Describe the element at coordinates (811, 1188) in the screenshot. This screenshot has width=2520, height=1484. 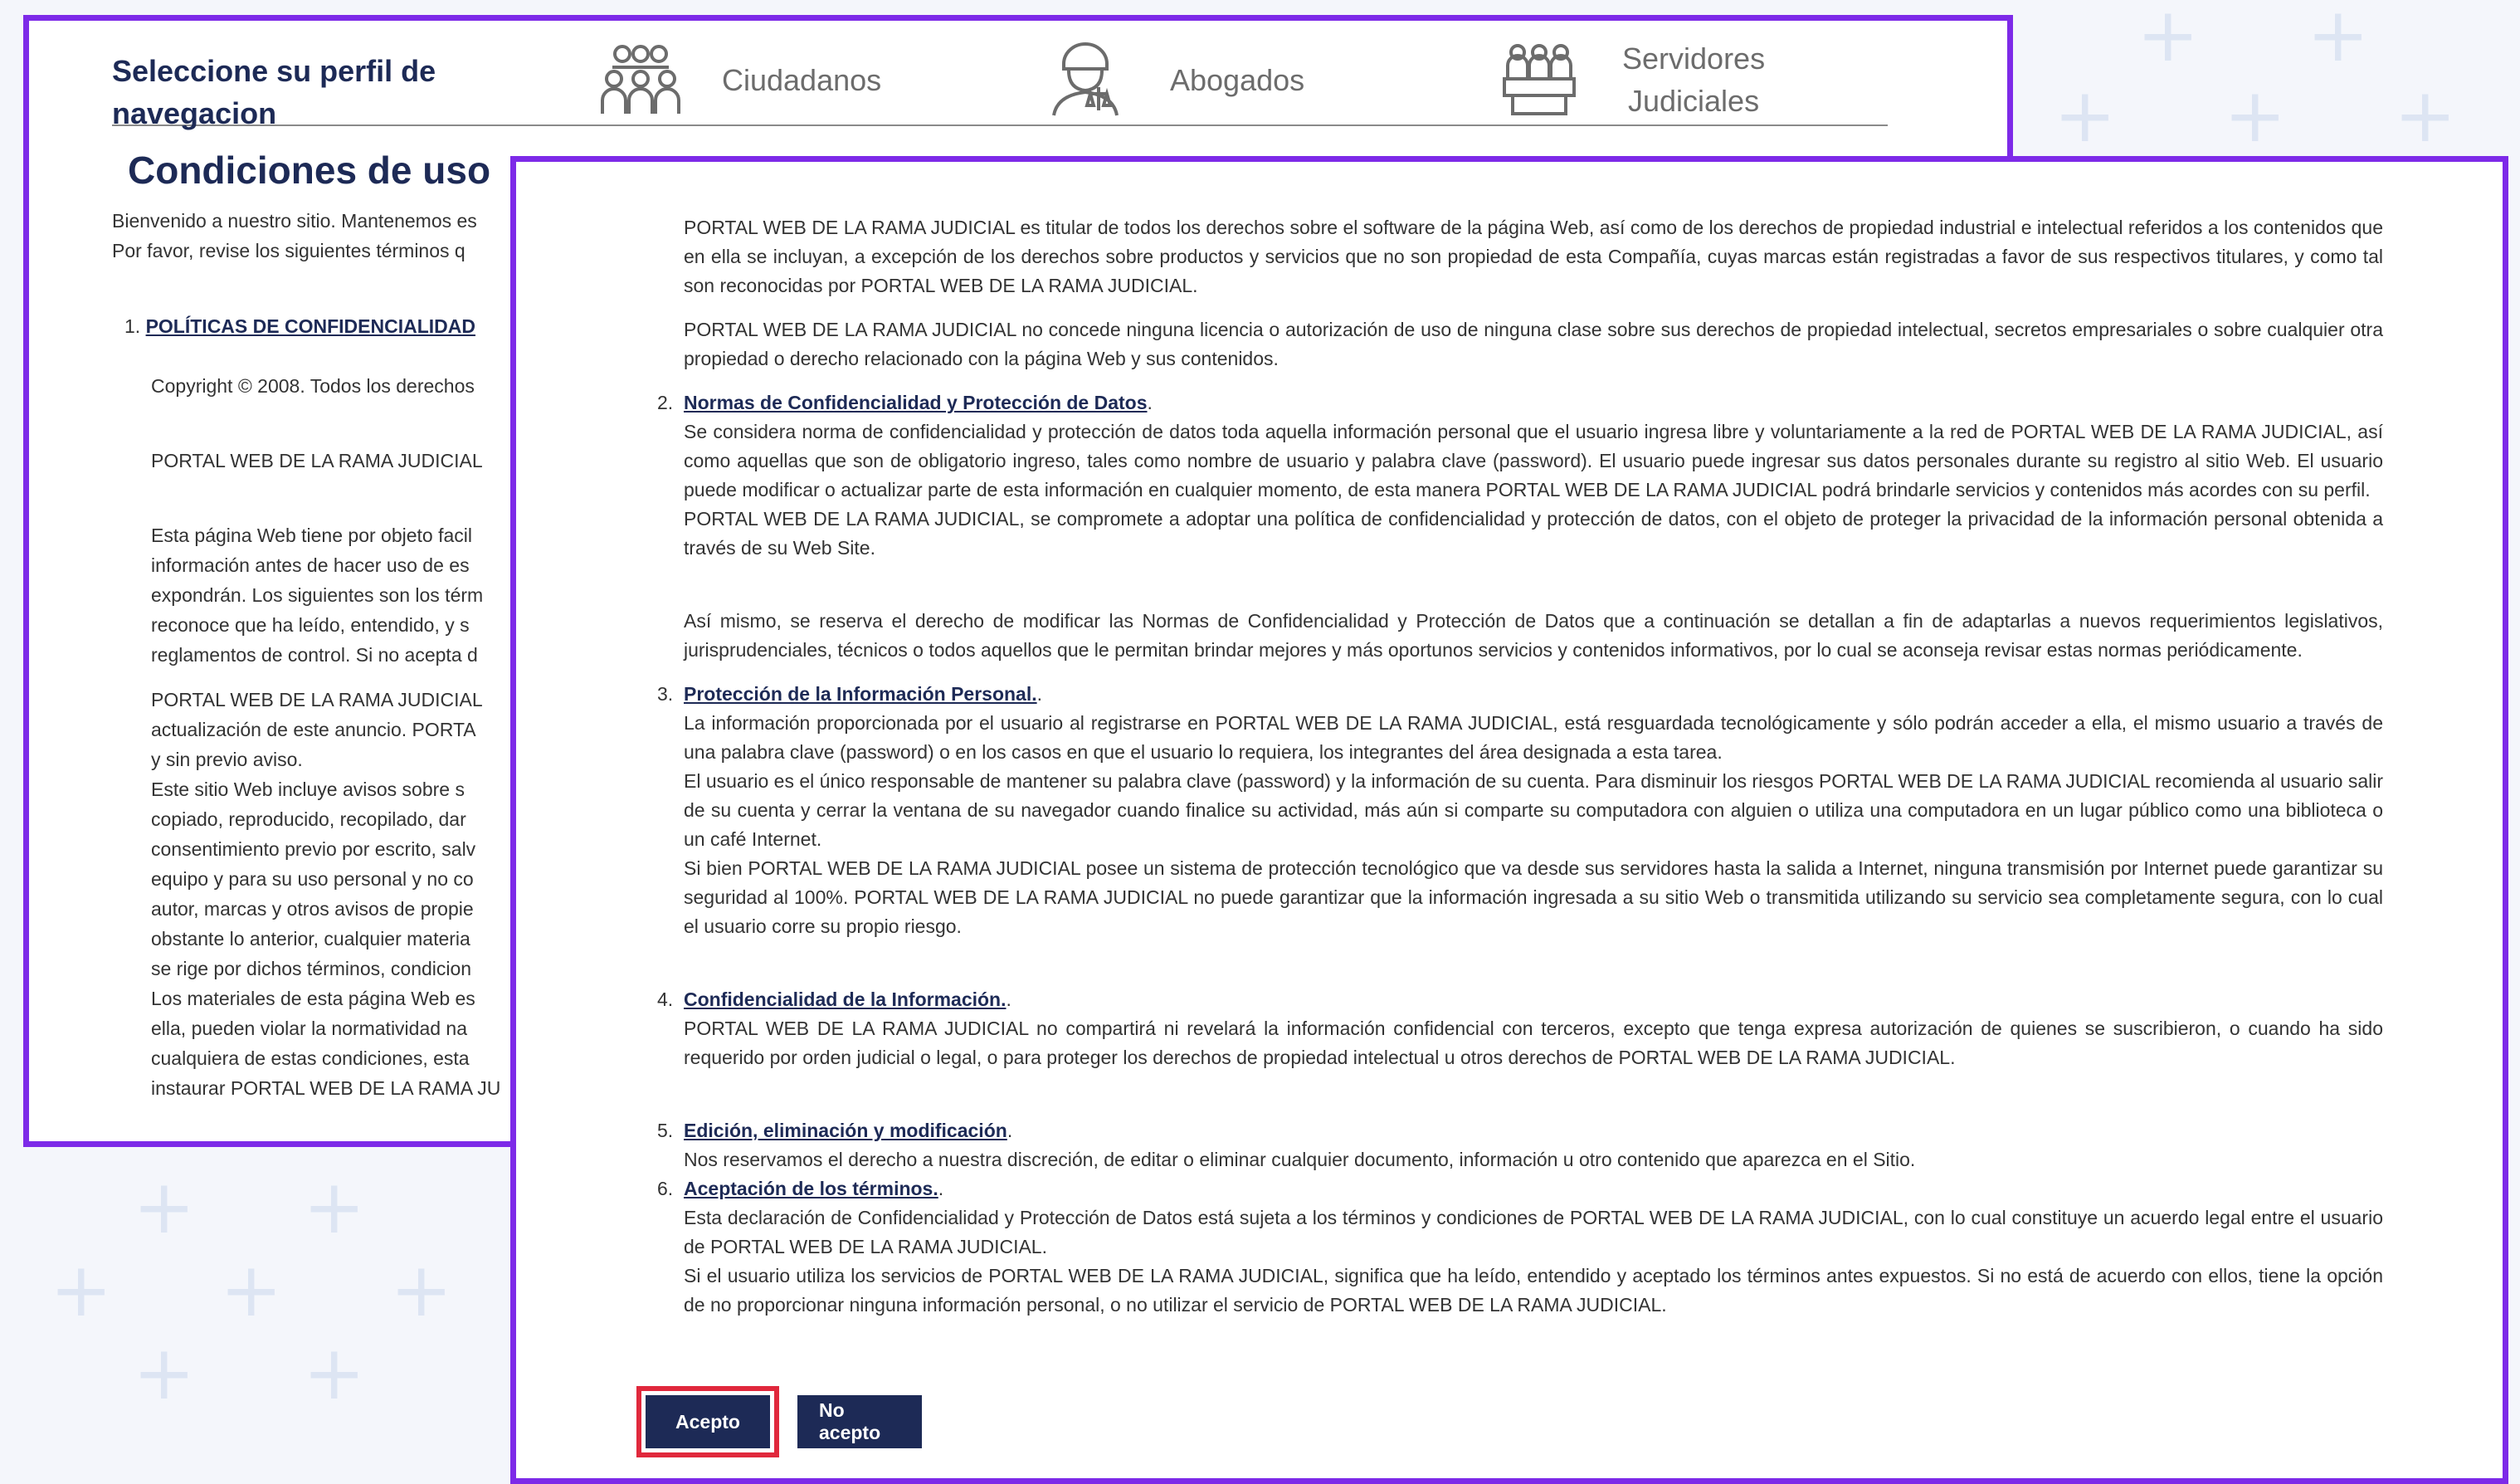
I see `section-link-aceptacion: Aceptación de los términos.` at that location.